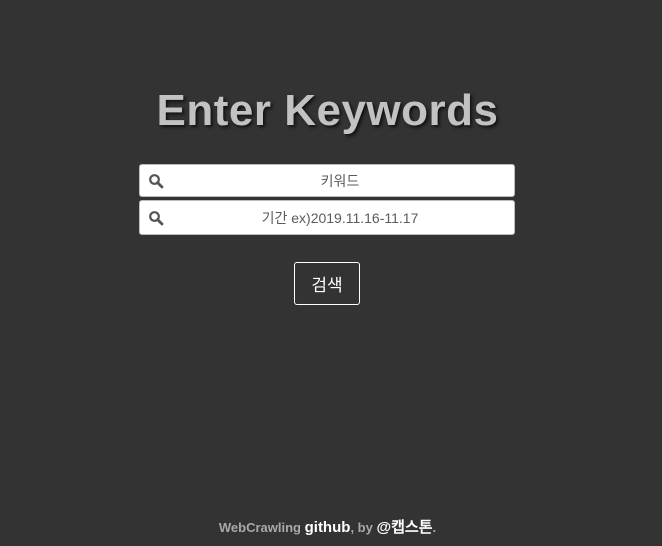 The image size is (662, 546). What do you see at coordinates (340, 217) in the screenshot?
I see `period-input` at bounding box center [340, 217].